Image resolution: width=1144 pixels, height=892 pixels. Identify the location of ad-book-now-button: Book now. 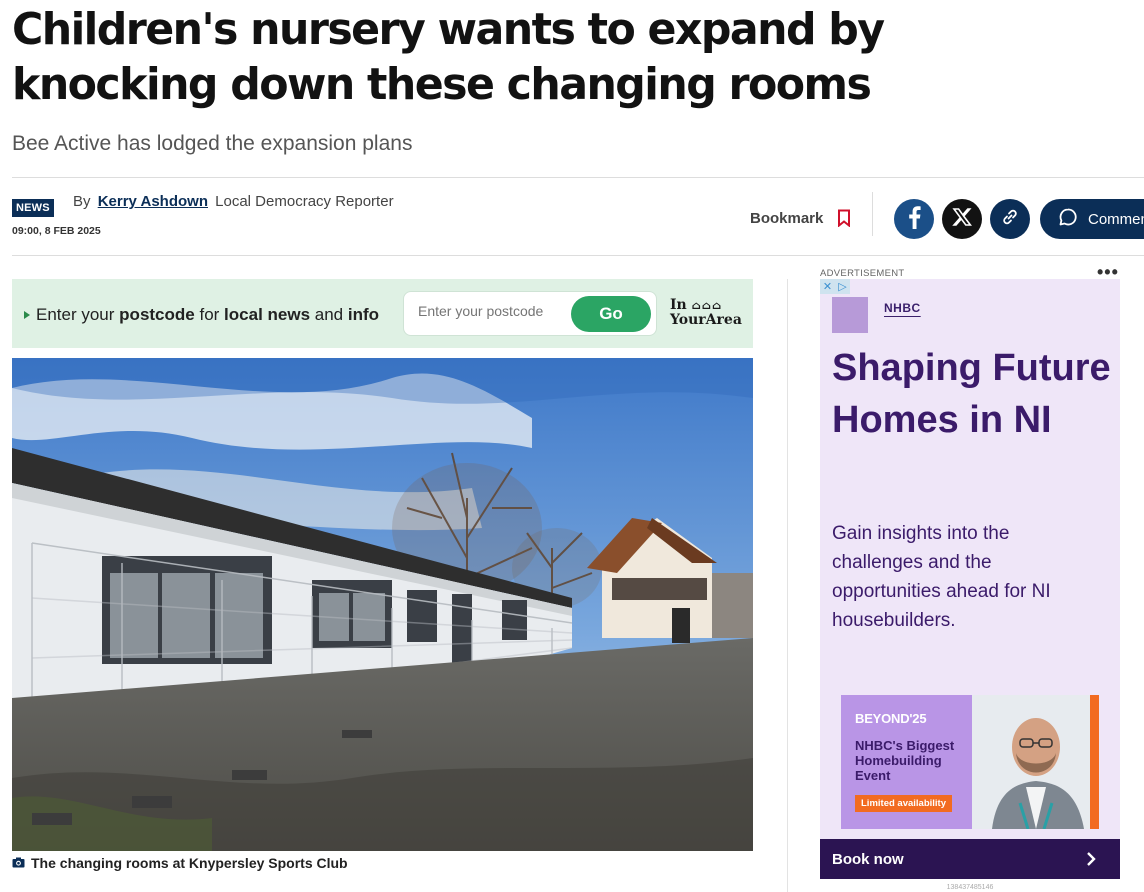
(970, 859).